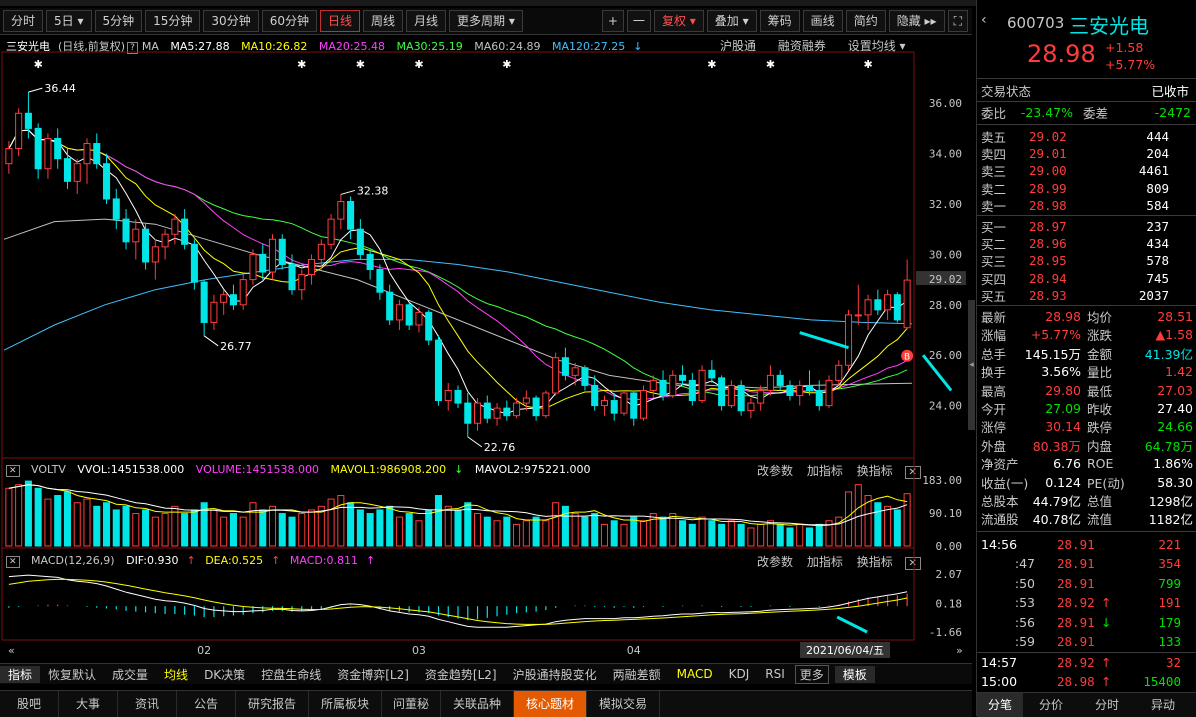  Describe the element at coordinates (383, 21) in the screenshot. I see `period-weekly: 周线` at that location.